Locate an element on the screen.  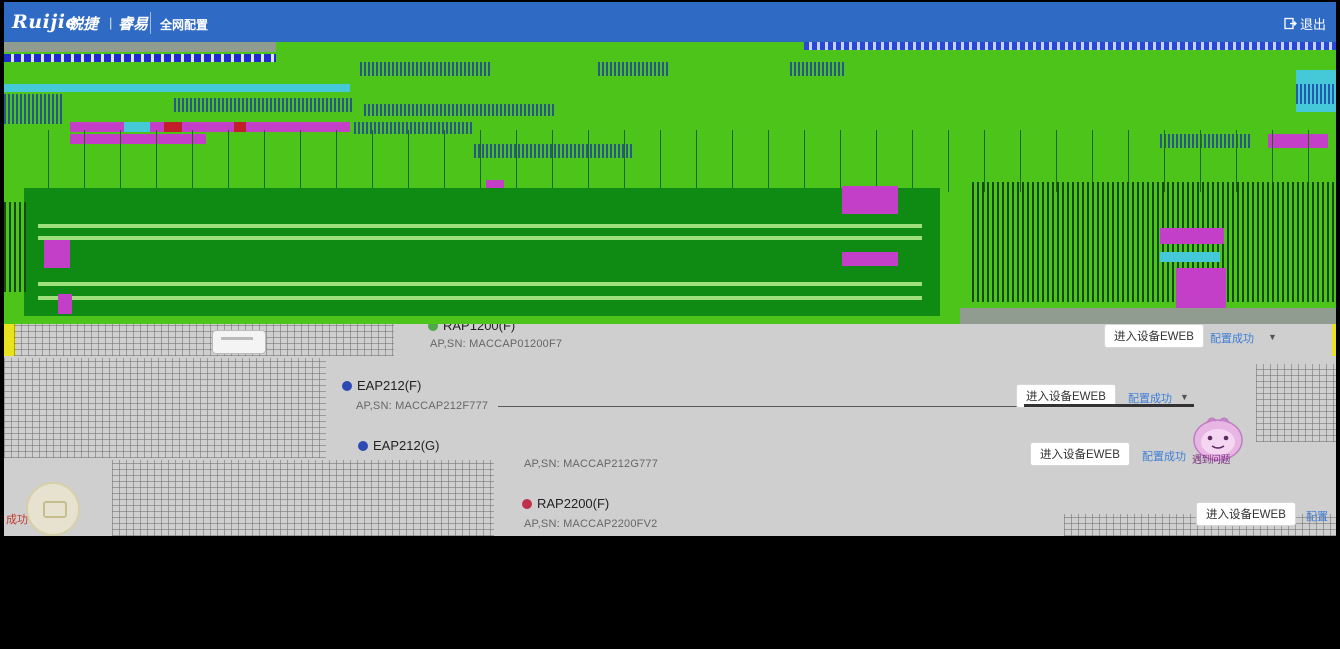
ap-device-image is located at coordinates (239, 342).